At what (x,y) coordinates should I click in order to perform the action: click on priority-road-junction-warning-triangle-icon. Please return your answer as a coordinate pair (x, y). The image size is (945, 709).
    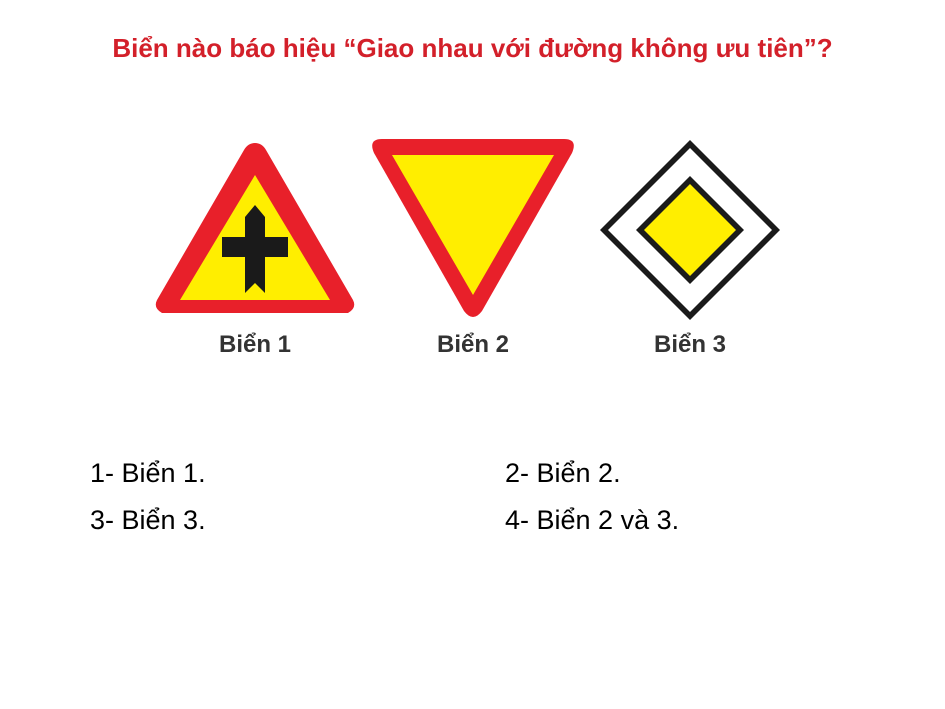
    Looking at the image, I should click on (255, 228).